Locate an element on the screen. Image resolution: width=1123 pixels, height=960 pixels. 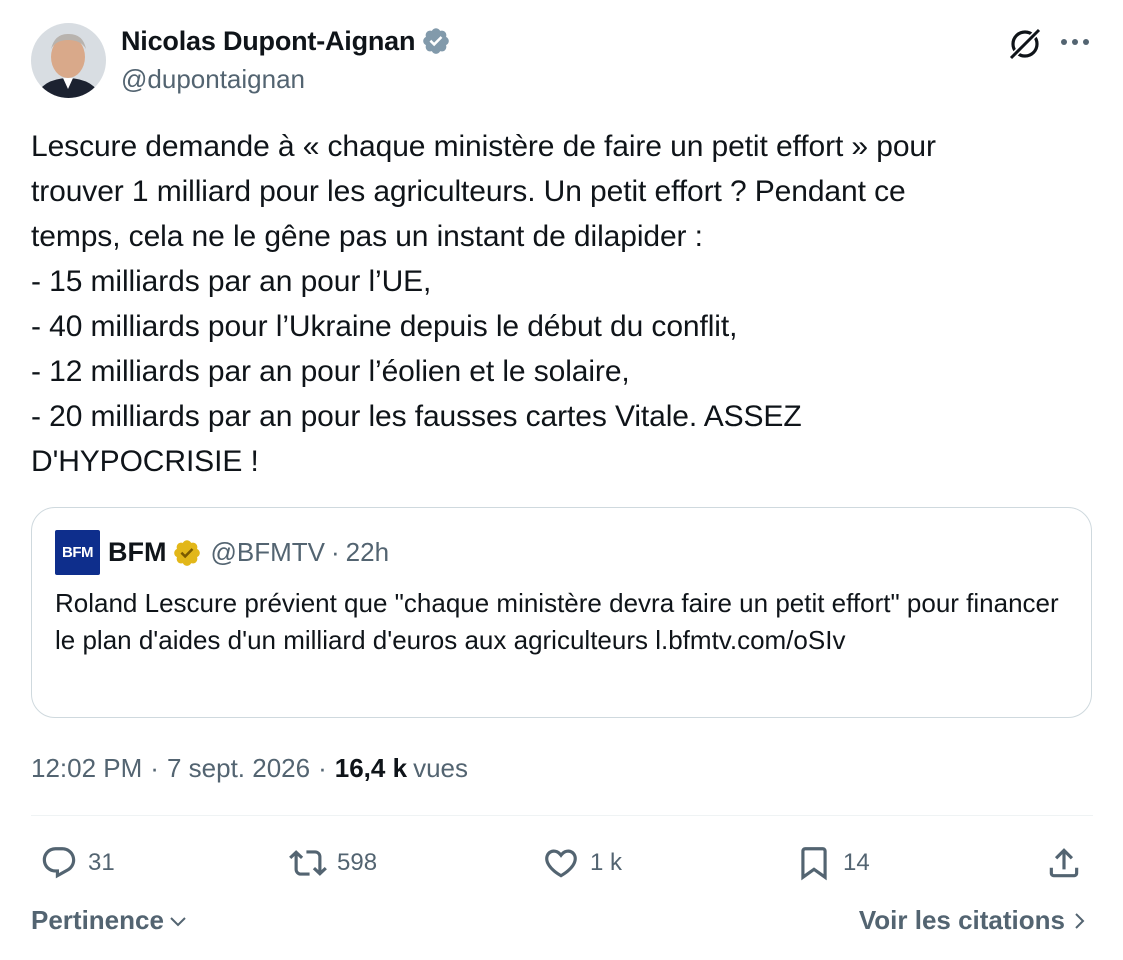
divider is located at coordinates (562, 815).